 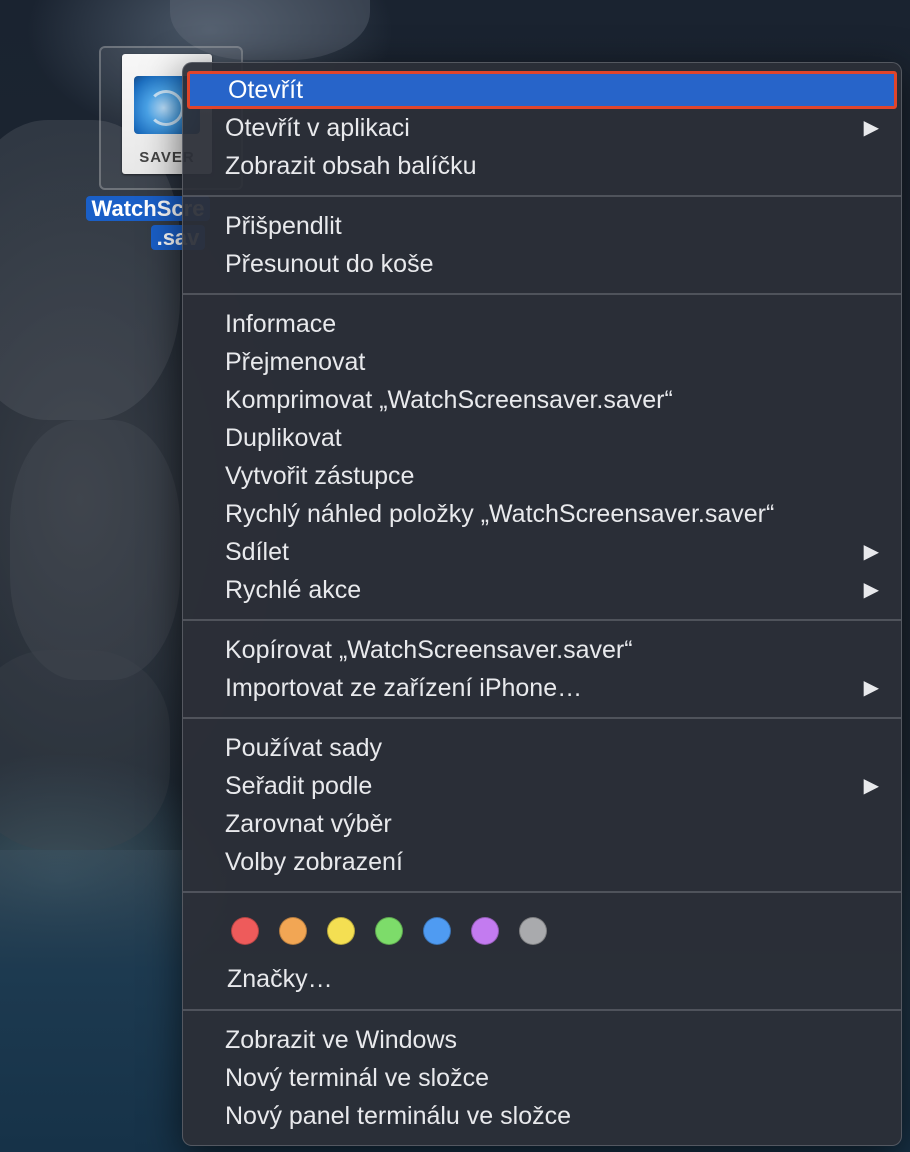 I want to click on menu-item-share: Sdílet ▶, so click(x=542, y=552).